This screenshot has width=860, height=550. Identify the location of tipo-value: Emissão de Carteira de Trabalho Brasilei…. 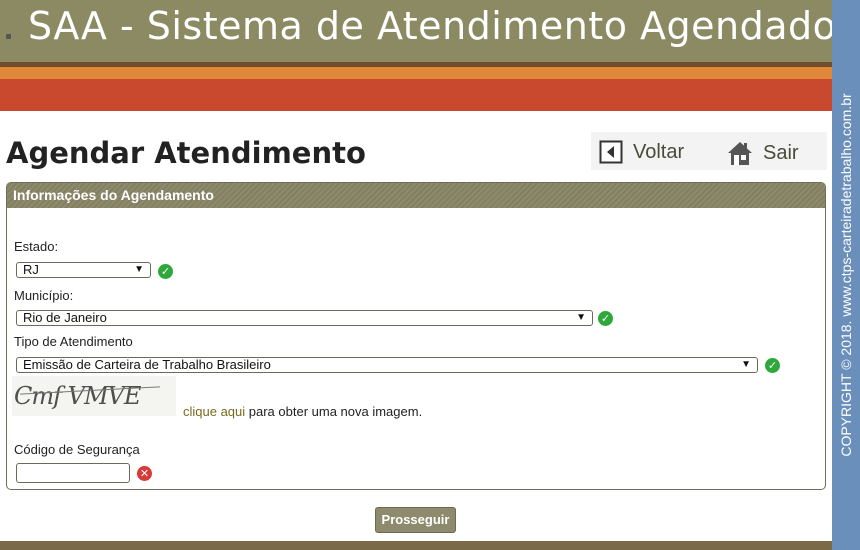
(147, 364).